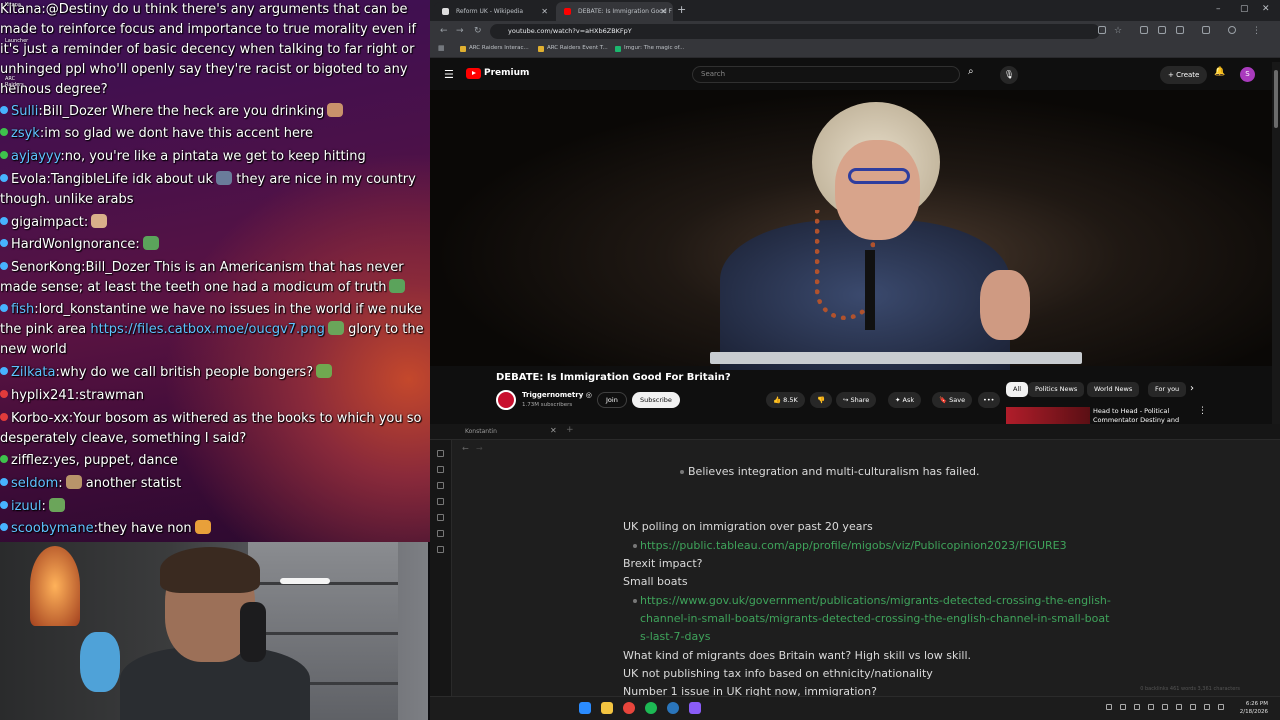 The height and width of the screenshot is (720, 1280). Describe the element at coordinates (1219, 72) in the screenshot. I see `notifications-bell-icon: 🔔` at that location.